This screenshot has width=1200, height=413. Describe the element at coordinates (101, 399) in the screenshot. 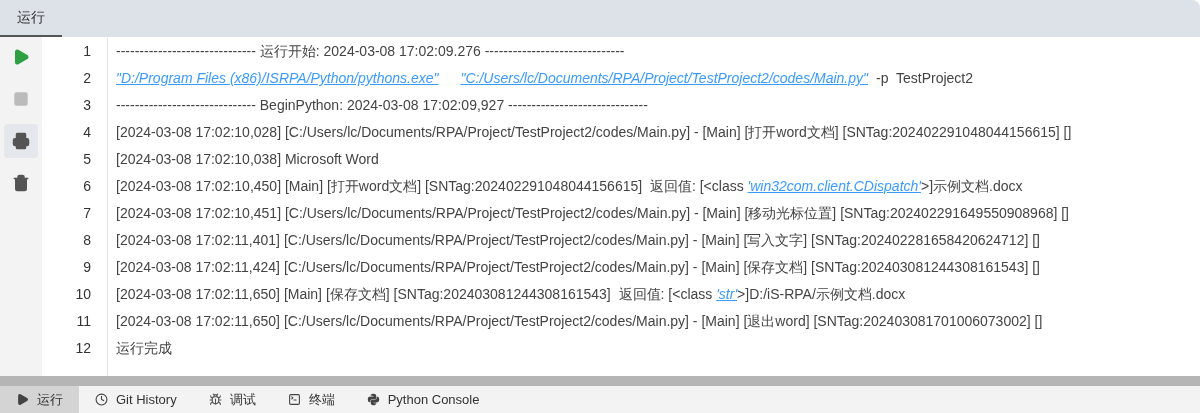

I see `clock-icon` at that location.